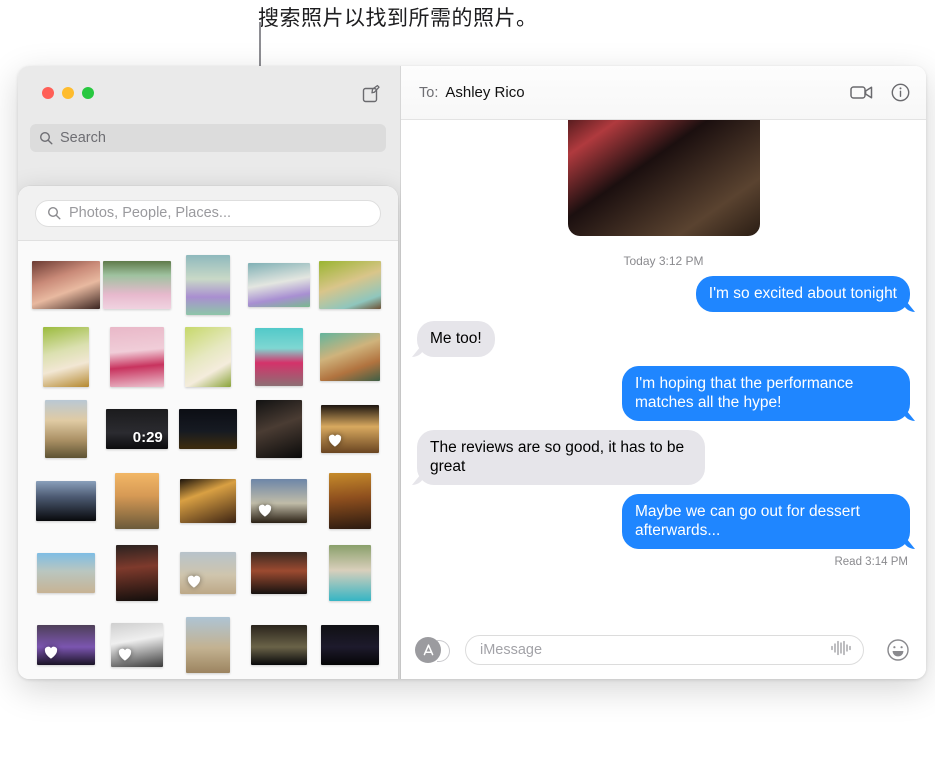 The width and height of the screenshot is (935, 780). What do you see at coordinates (898, 650) in the screenshot?
I see `emoji-picker-button` at bounding box center [898, 650].